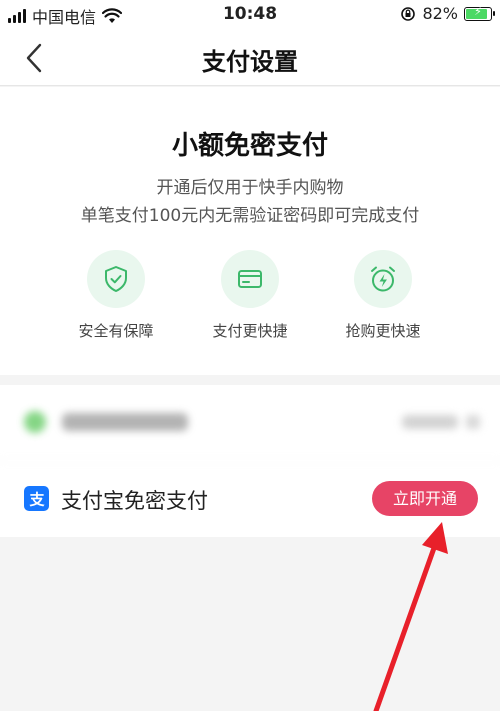  I want to click on card-icon, so click(250, 279).